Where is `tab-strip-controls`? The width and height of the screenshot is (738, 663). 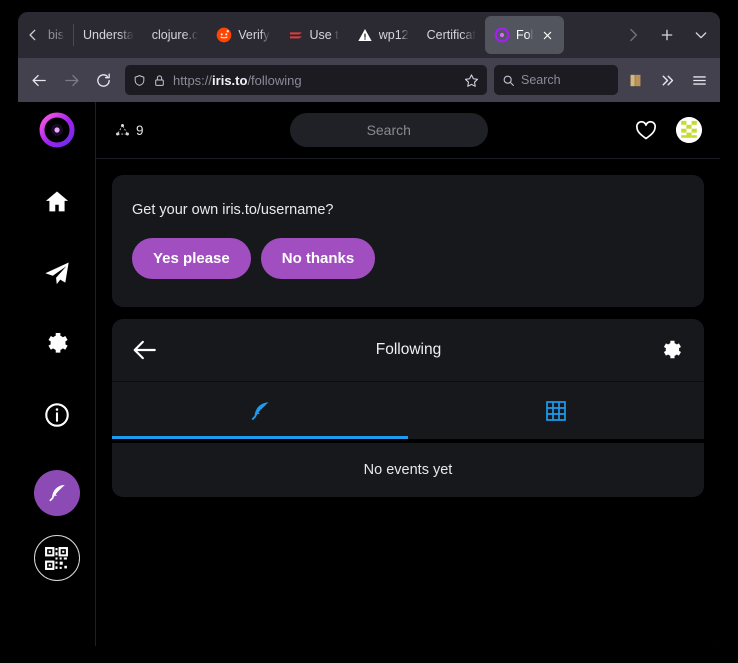 tab-strip-controls is located at coordinates (667, 35).